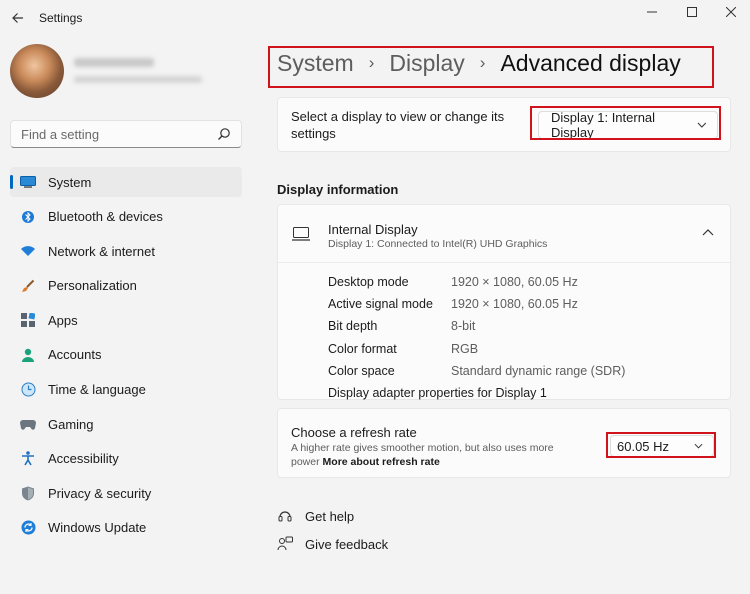  Describe the element at coordinates (368, 282) in the screenshot. I see `info-row-label: Desktop mode` at that location.